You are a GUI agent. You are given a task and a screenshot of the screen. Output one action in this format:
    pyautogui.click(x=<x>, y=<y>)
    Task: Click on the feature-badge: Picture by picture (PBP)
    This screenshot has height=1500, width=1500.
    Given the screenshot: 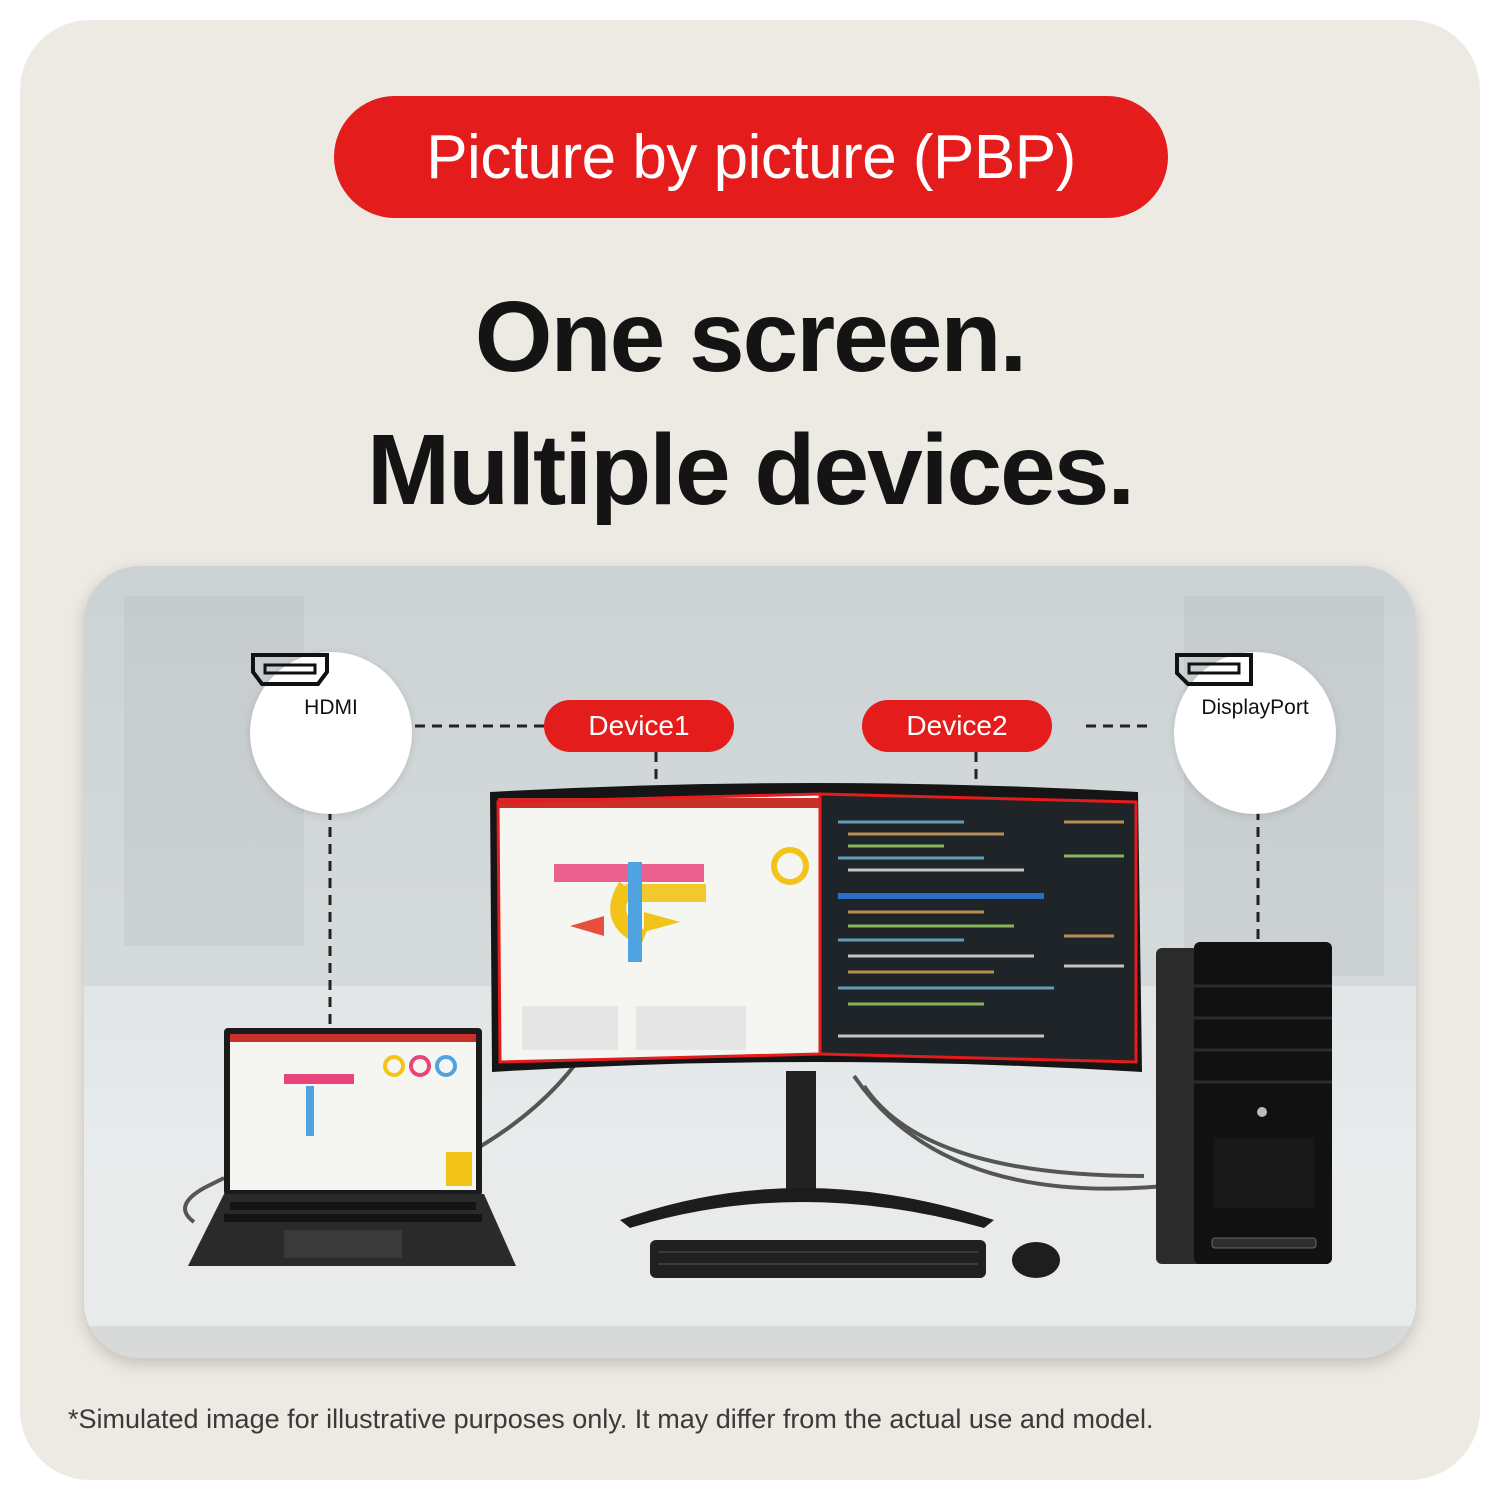 What is the action you would take?
    pyautogui.click(x=751, y=157)
    